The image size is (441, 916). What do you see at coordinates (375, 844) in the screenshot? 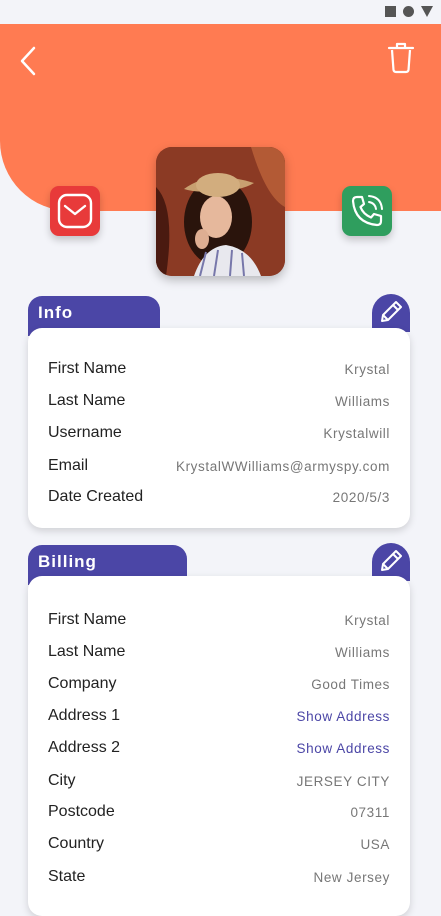
I see `billing-value: USA` at bounding box center [375, 844].